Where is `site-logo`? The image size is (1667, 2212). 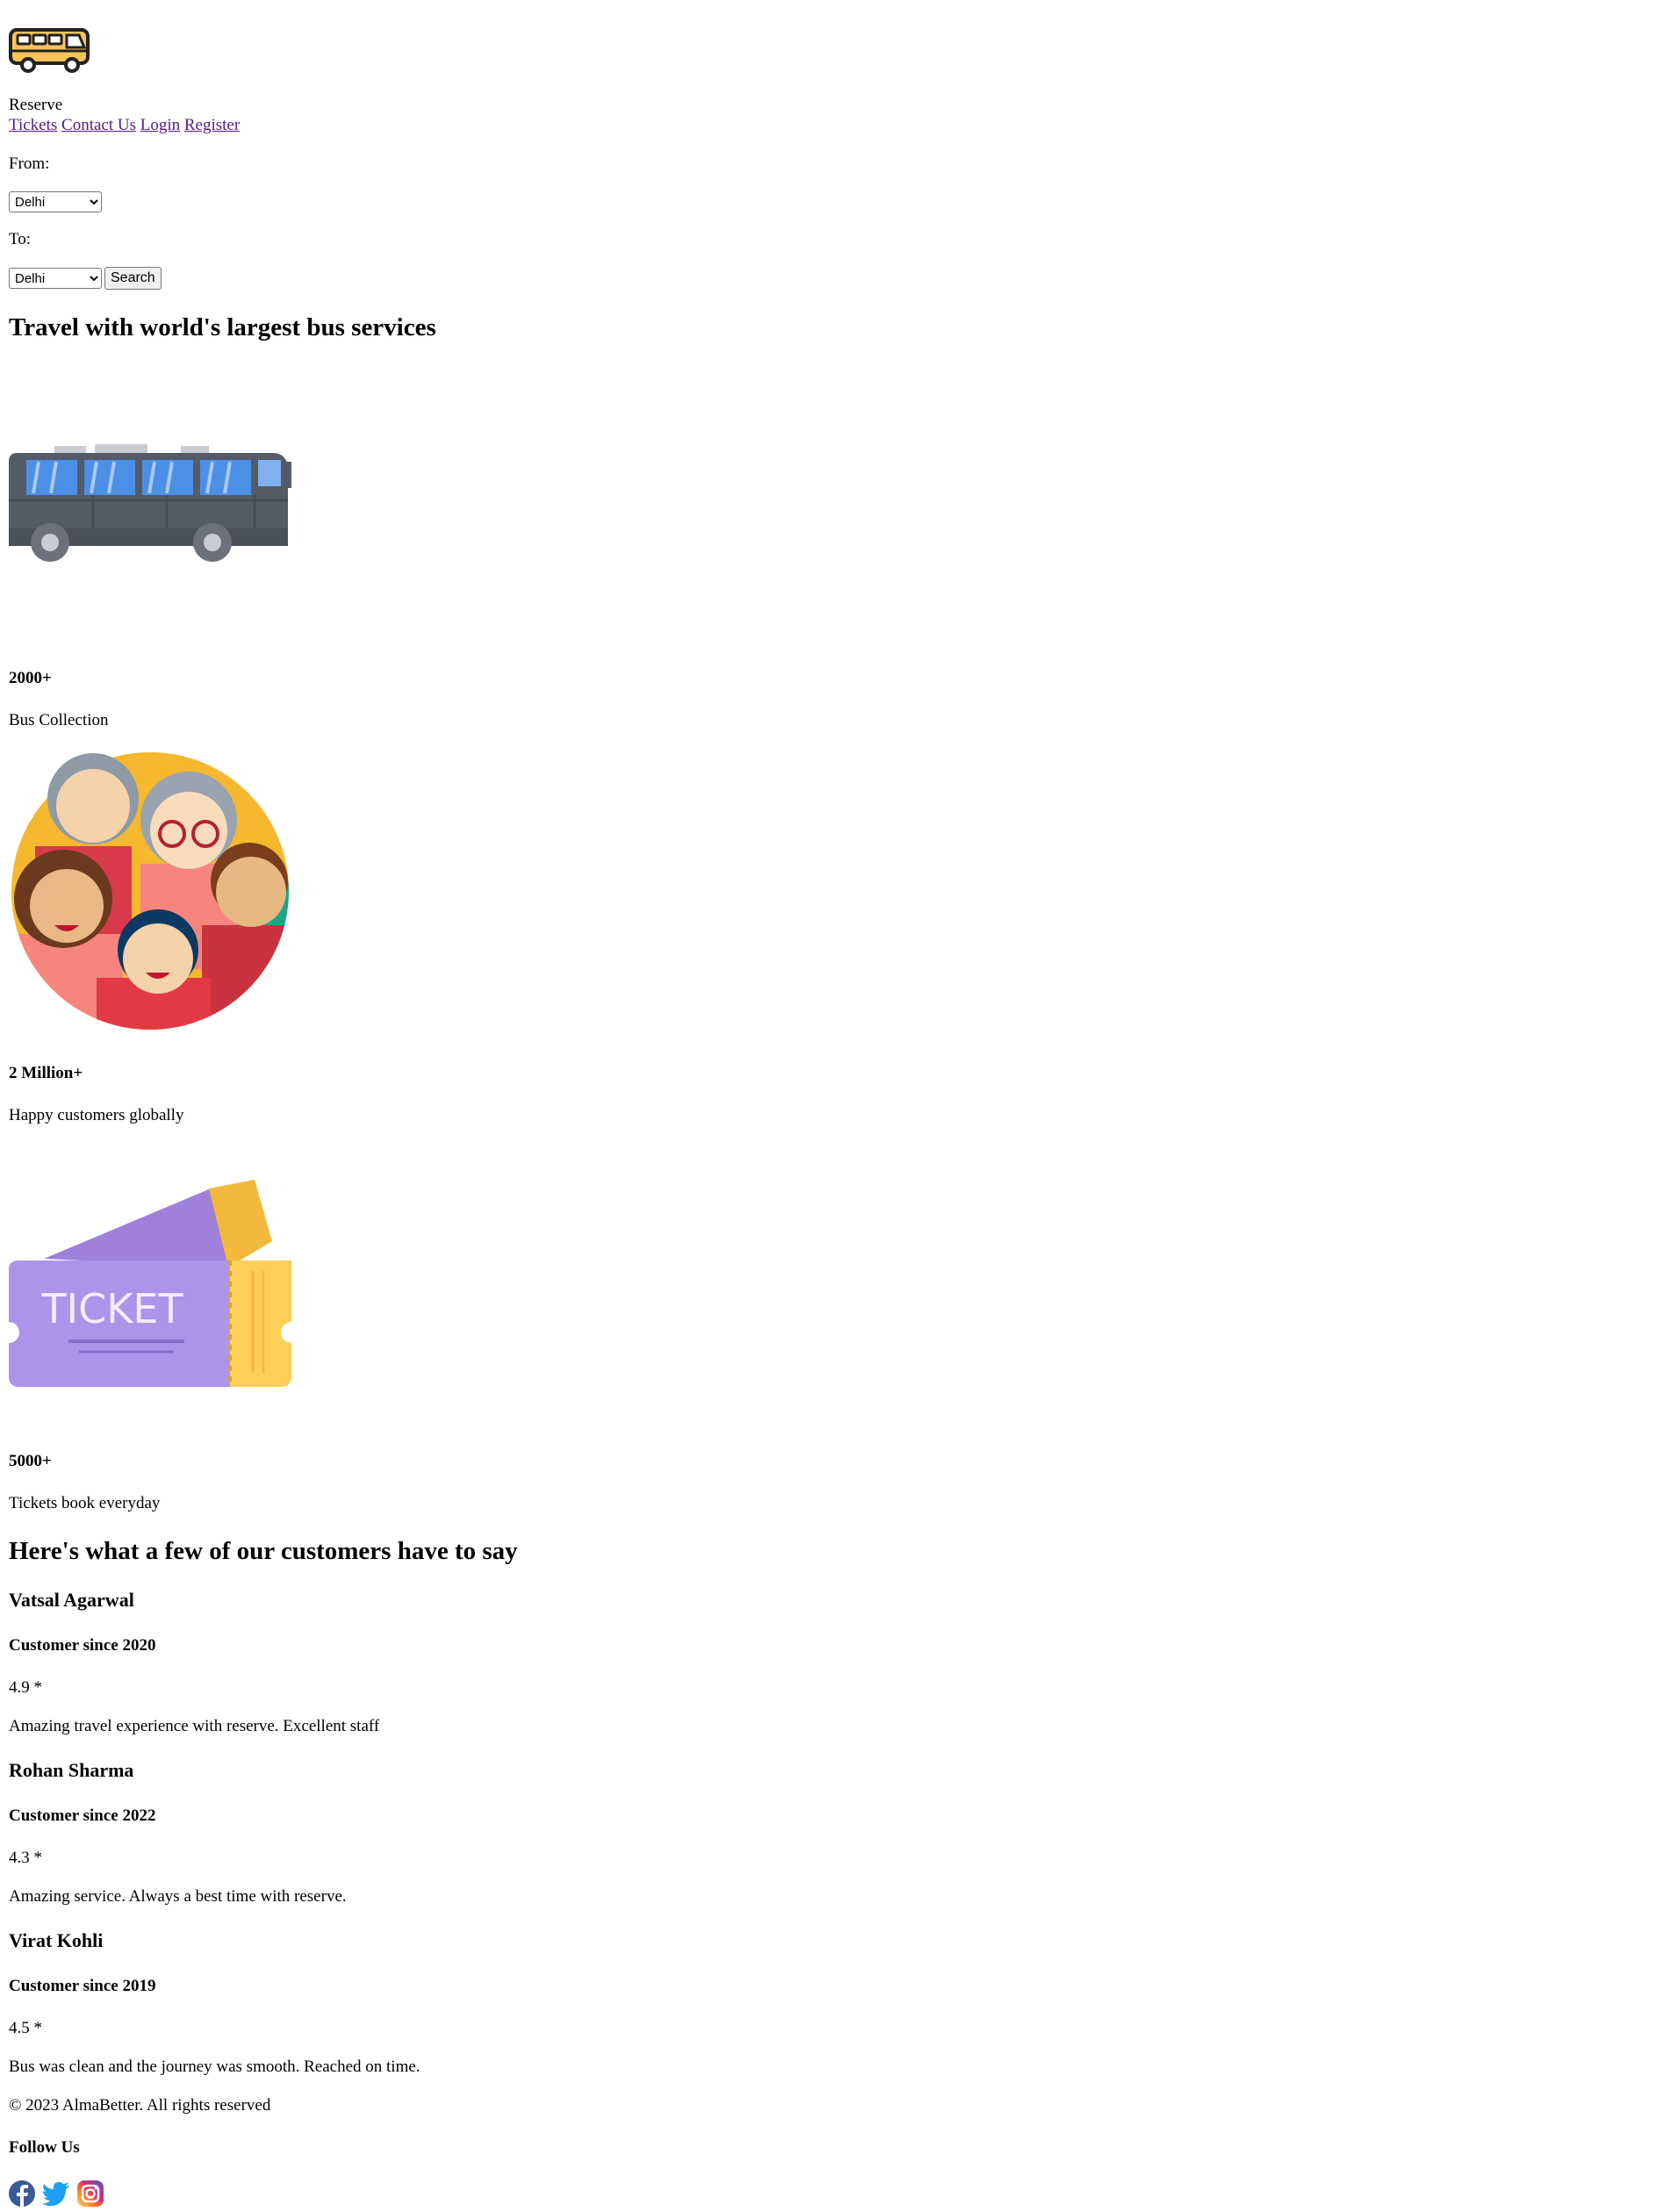
site-logo is located at coordinates (51, 49).